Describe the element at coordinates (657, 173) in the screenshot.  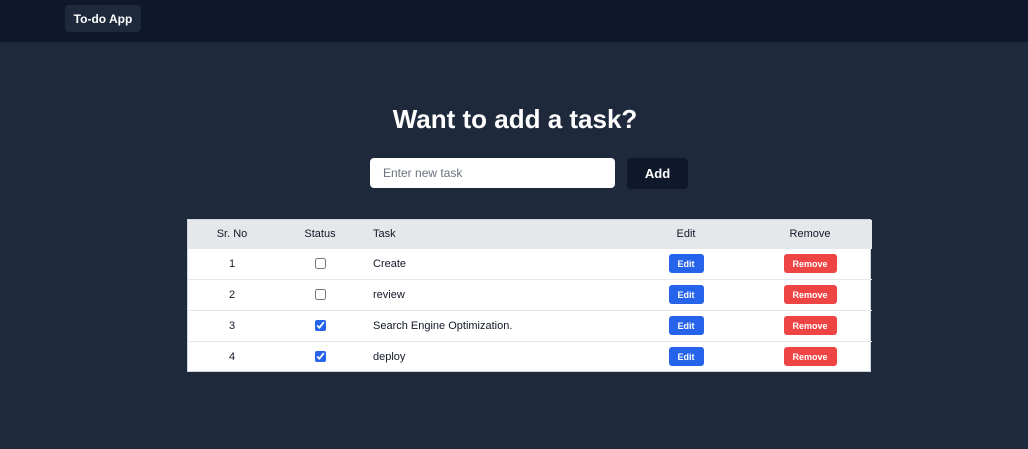
I see `add-task-button: Add` at that location.